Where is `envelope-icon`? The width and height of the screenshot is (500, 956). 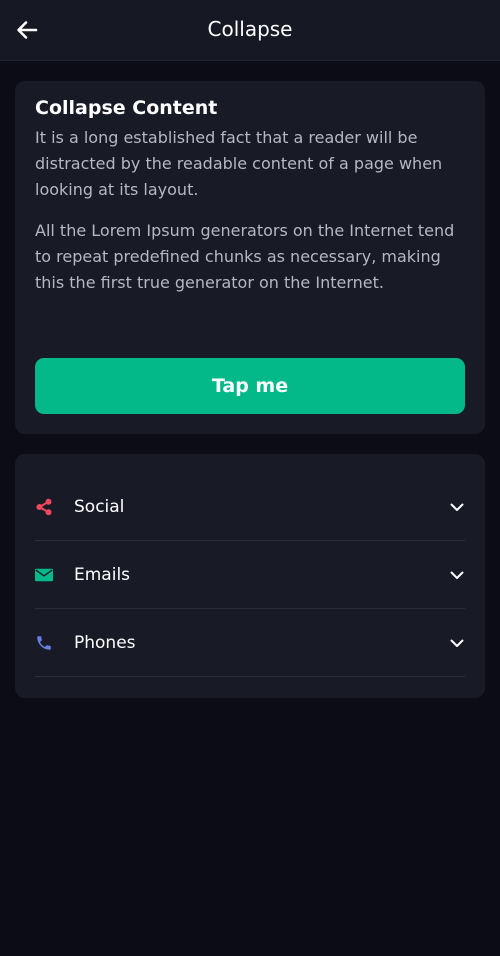 envelope-icon is located at coordinates (44, 575).